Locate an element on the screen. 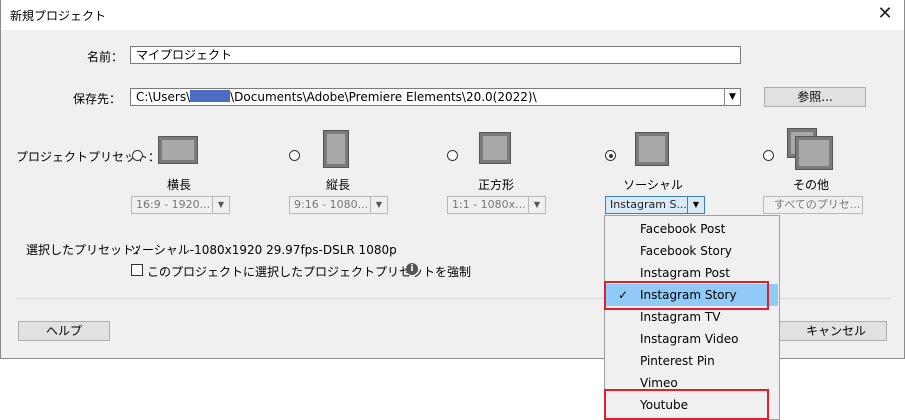 The height and width of the screenshot is (420, 905). force-preset-label: このプロジェクトに選択したプロジェクトプリセットを強制 is located at coordinates (309, 271).